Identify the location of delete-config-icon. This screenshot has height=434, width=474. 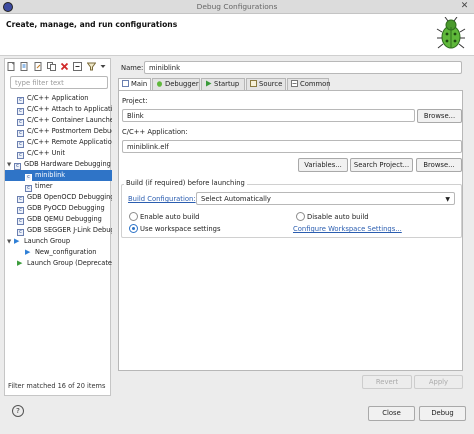
(64, 66).